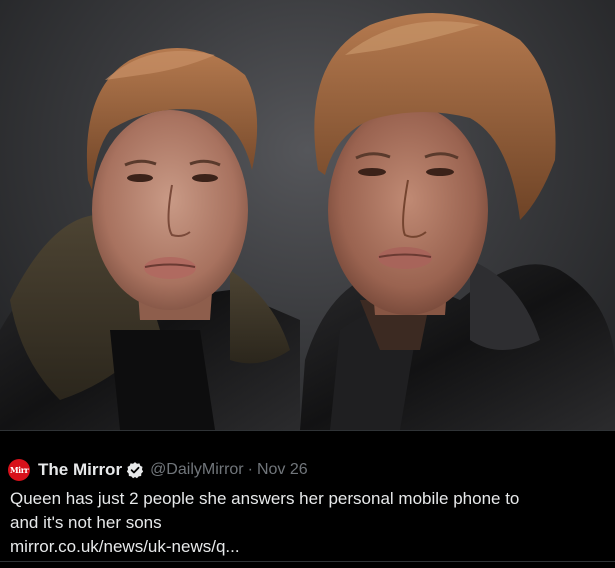 Image resolution: width=615 pixels, height=568 pixels. What do you see at coordinates (135, 470) in the screenshot?
I see `verified-badge-icon` at bounding box center [135, 470].